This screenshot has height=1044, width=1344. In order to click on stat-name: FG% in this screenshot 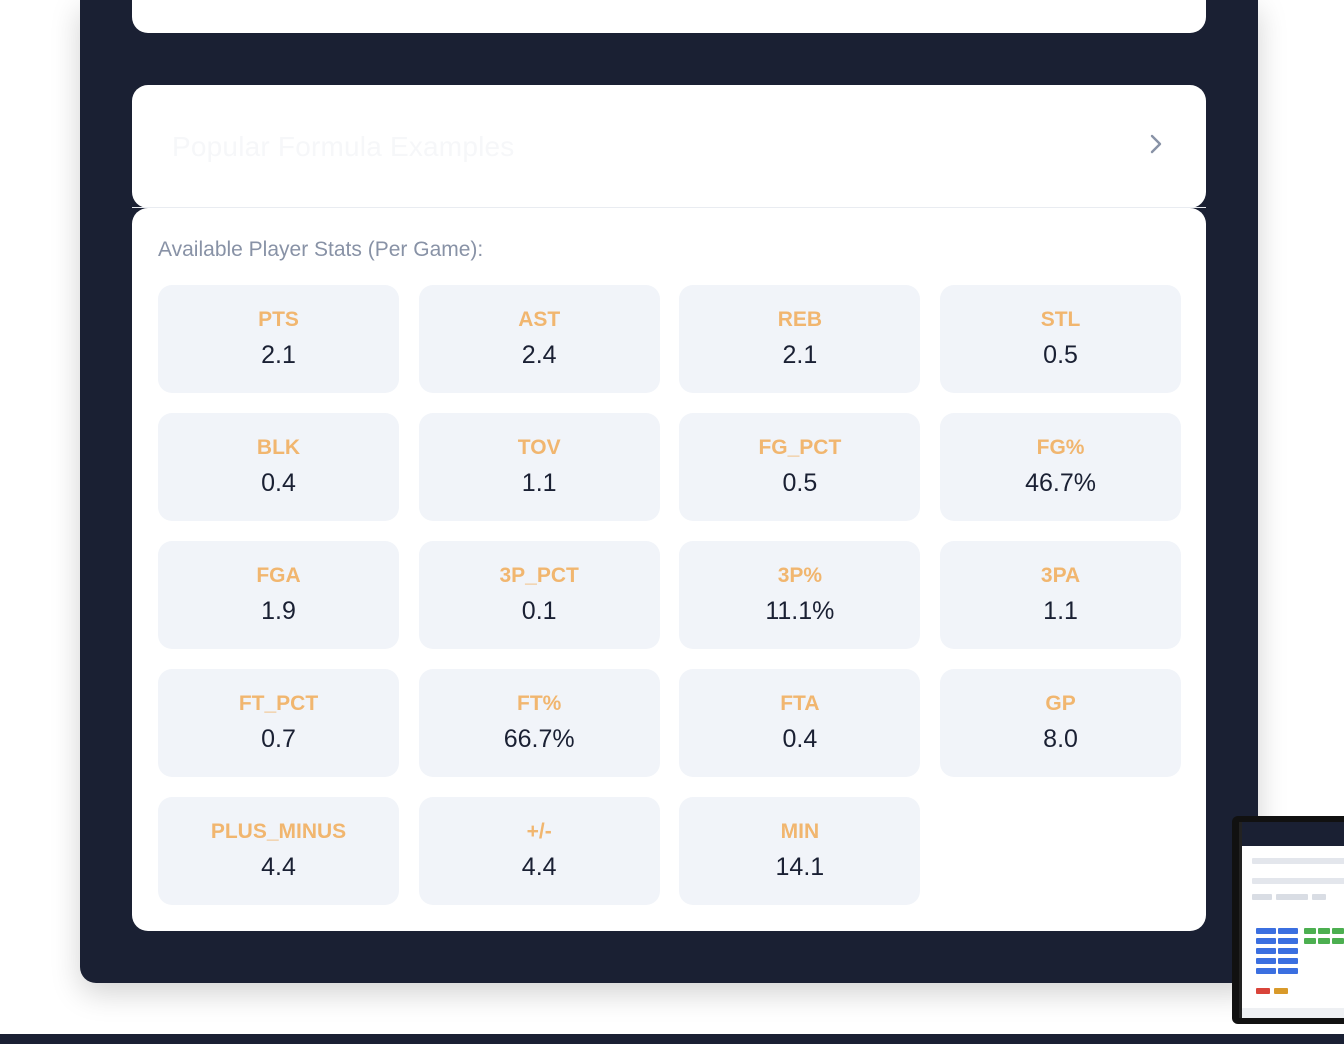, I will do `click(1060, 447)`.